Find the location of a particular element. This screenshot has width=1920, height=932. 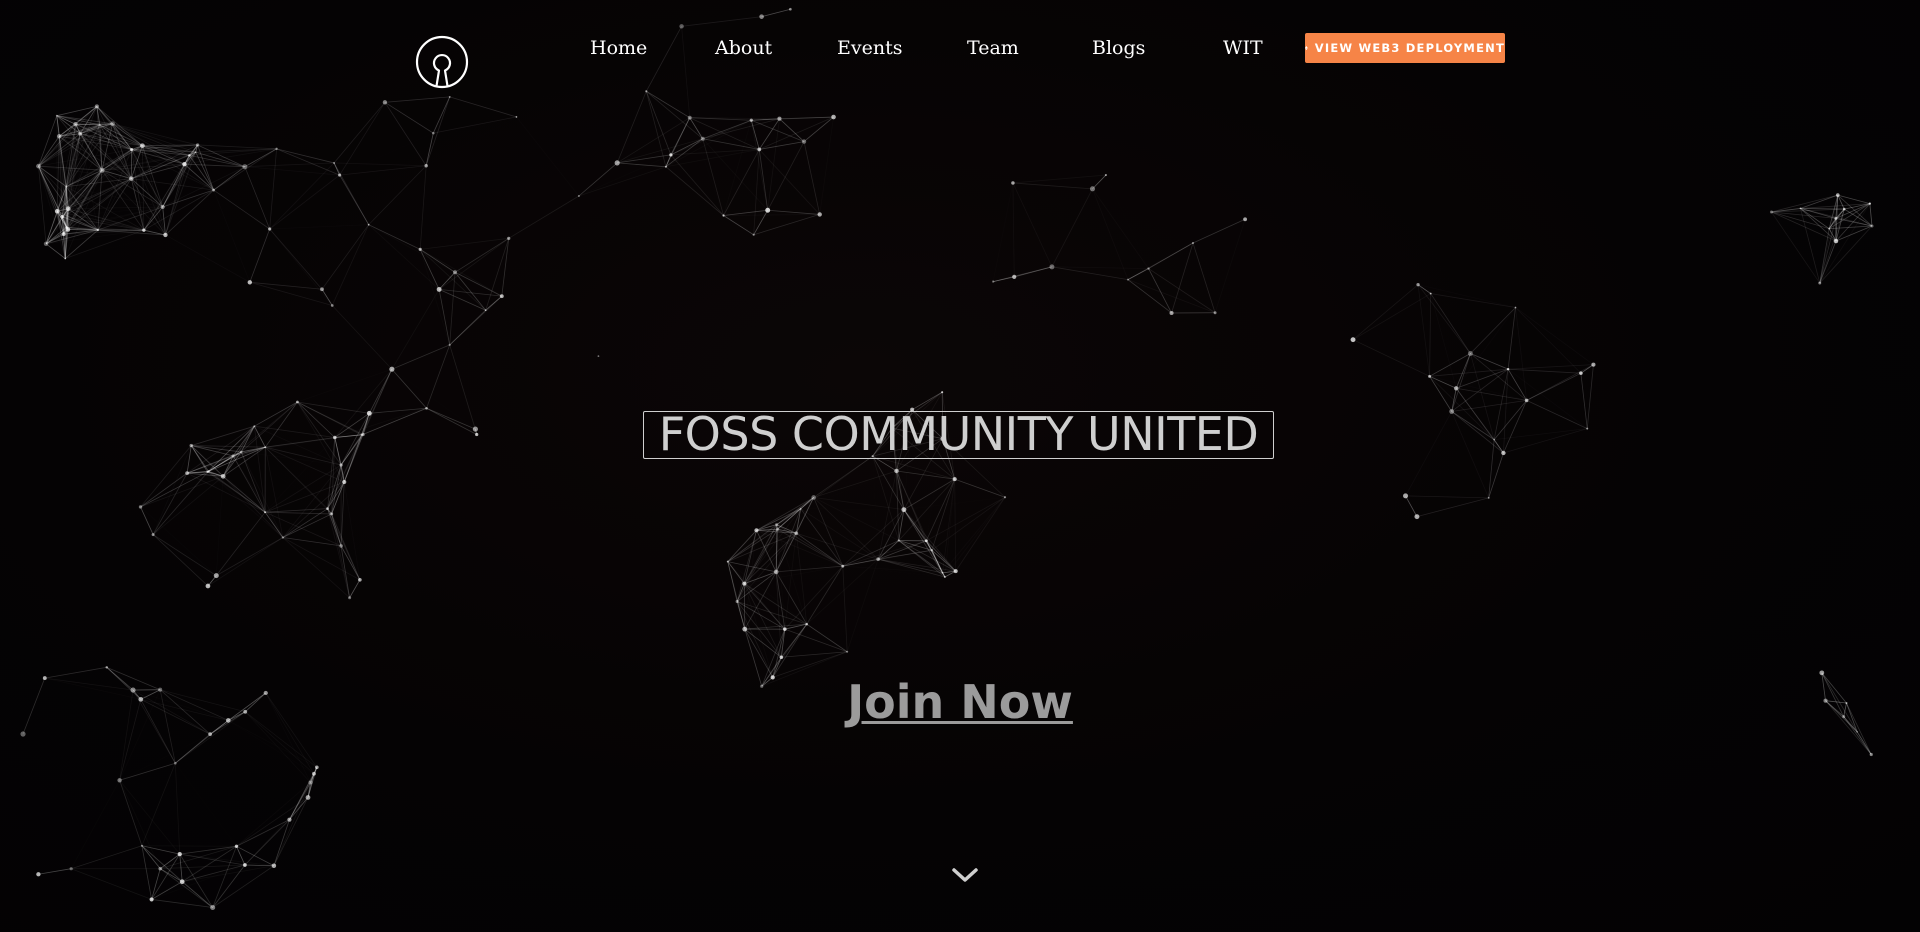

open-source-logo-icon is located at coordinates (442, 62).